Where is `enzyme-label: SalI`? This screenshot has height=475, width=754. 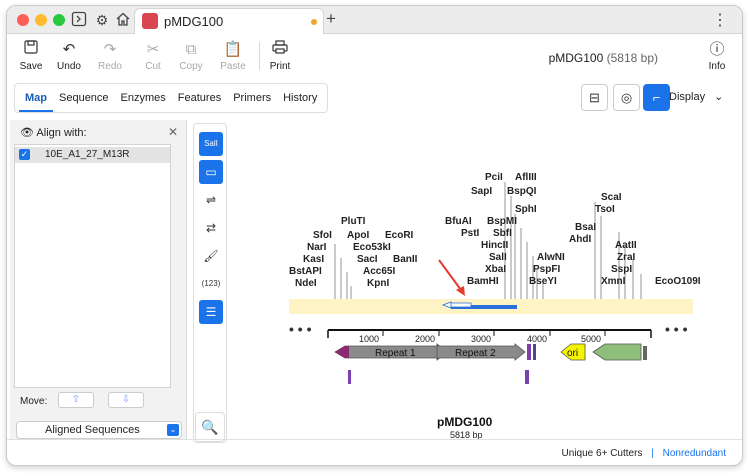 enzyme-label: SalI is located at coordinates (498, 257).